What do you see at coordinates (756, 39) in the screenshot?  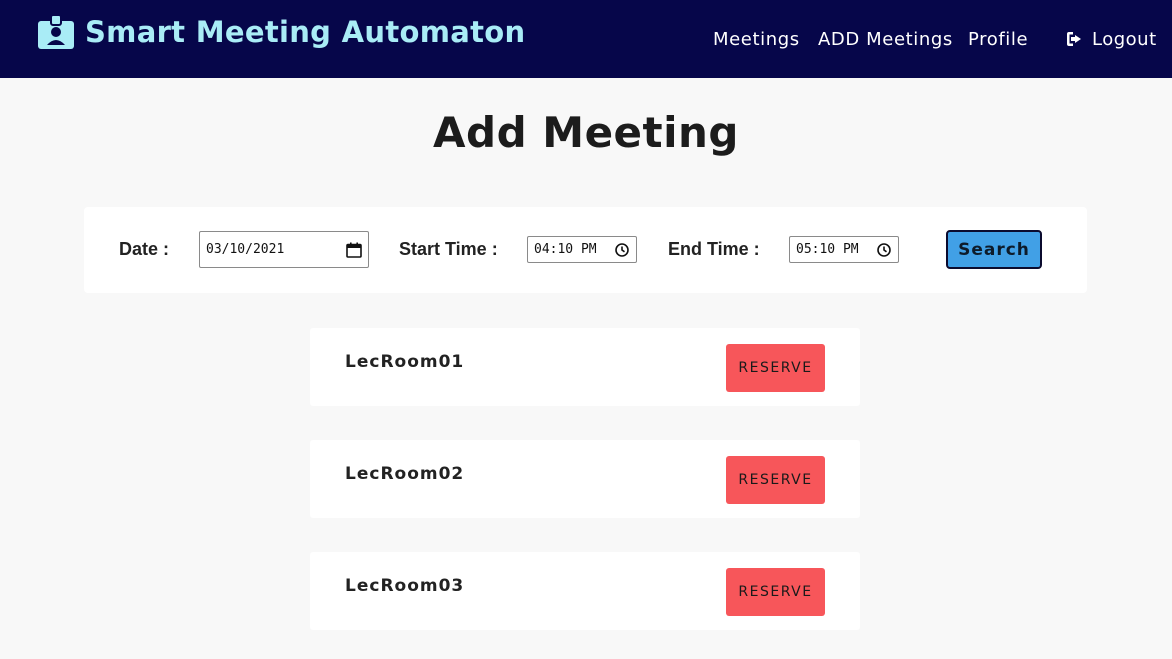 I see `nav-meetings: Meetings` at bounding box center [756, 39].